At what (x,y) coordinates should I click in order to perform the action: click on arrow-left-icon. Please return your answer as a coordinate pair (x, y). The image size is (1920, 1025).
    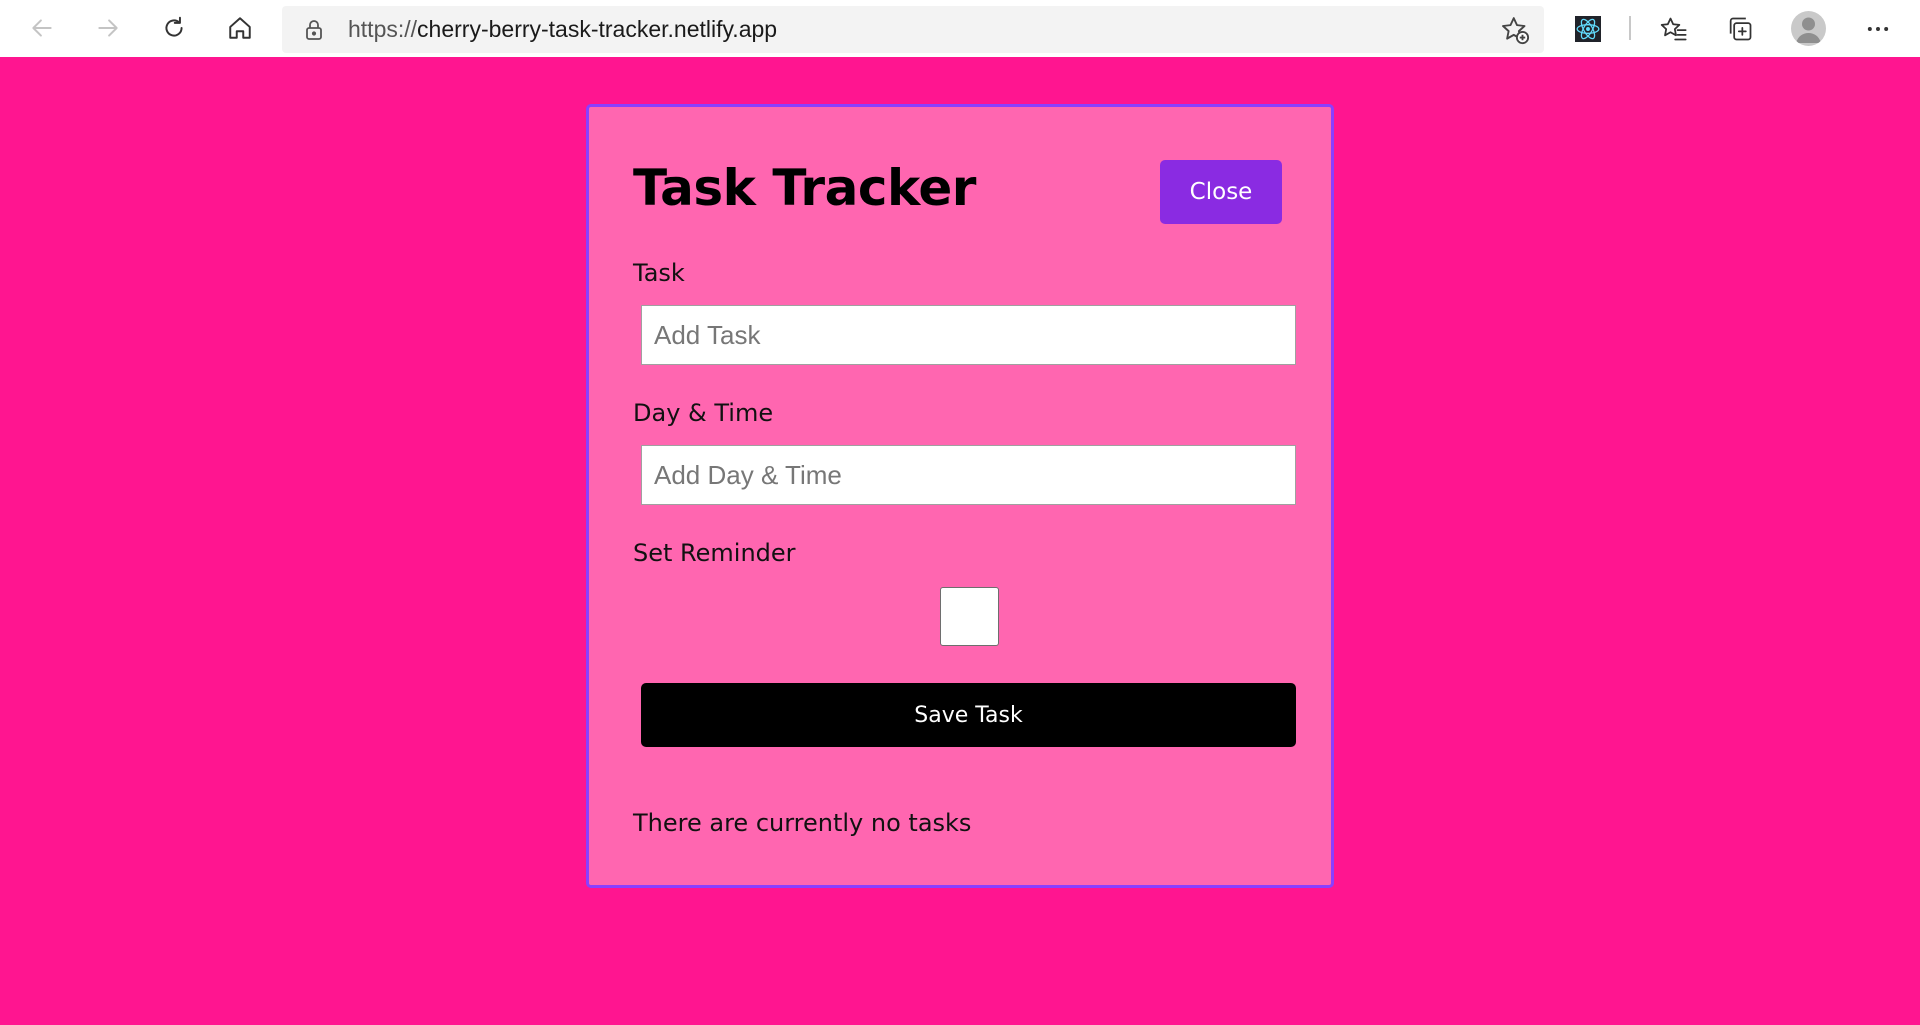
    Looking at the image, I should click on (42, 28).